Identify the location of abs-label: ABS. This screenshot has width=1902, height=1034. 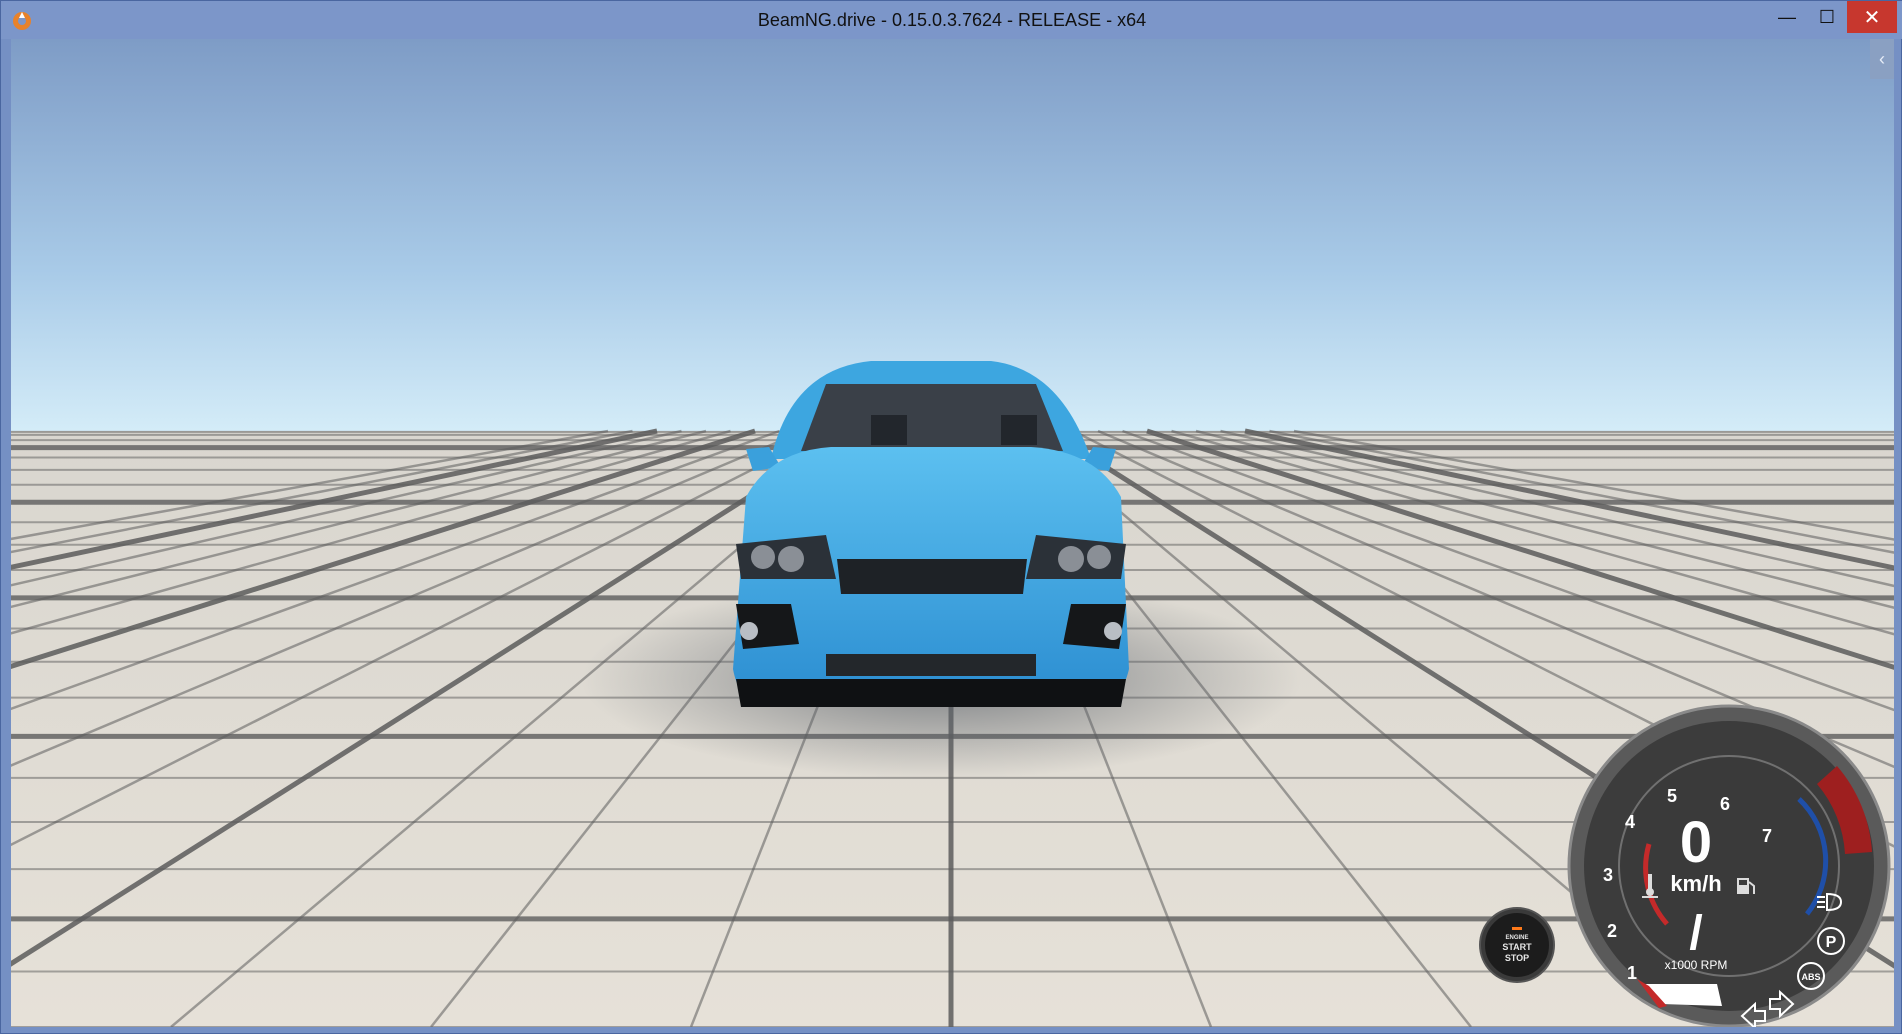
(1810, 977).